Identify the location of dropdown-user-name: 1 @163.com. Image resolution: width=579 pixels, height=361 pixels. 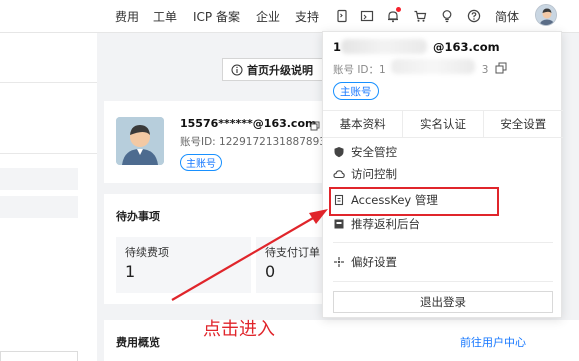
(416, 47).